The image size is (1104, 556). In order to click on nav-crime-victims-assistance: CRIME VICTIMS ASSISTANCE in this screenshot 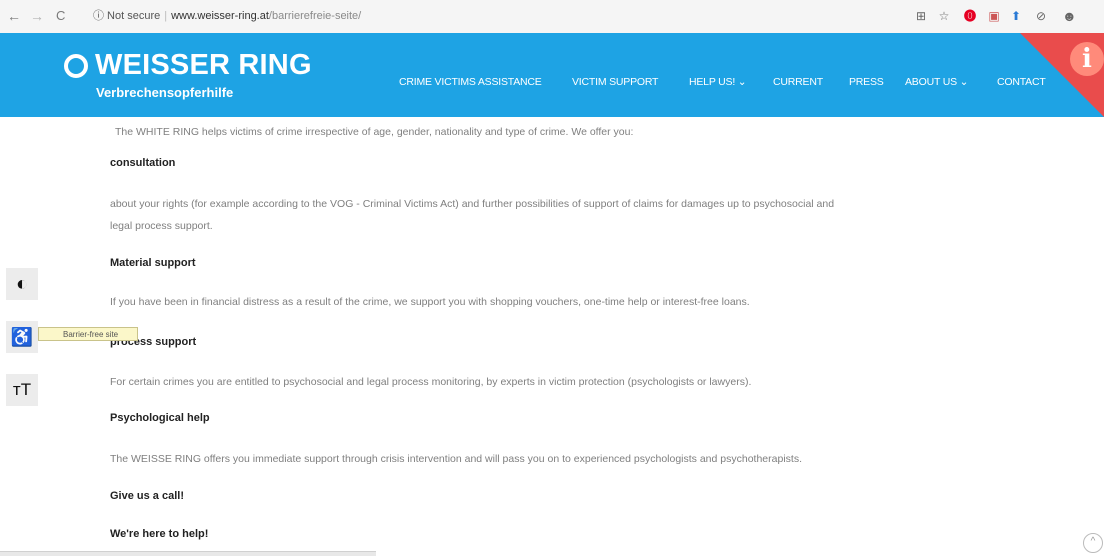, I will do `click(470, 82)`.